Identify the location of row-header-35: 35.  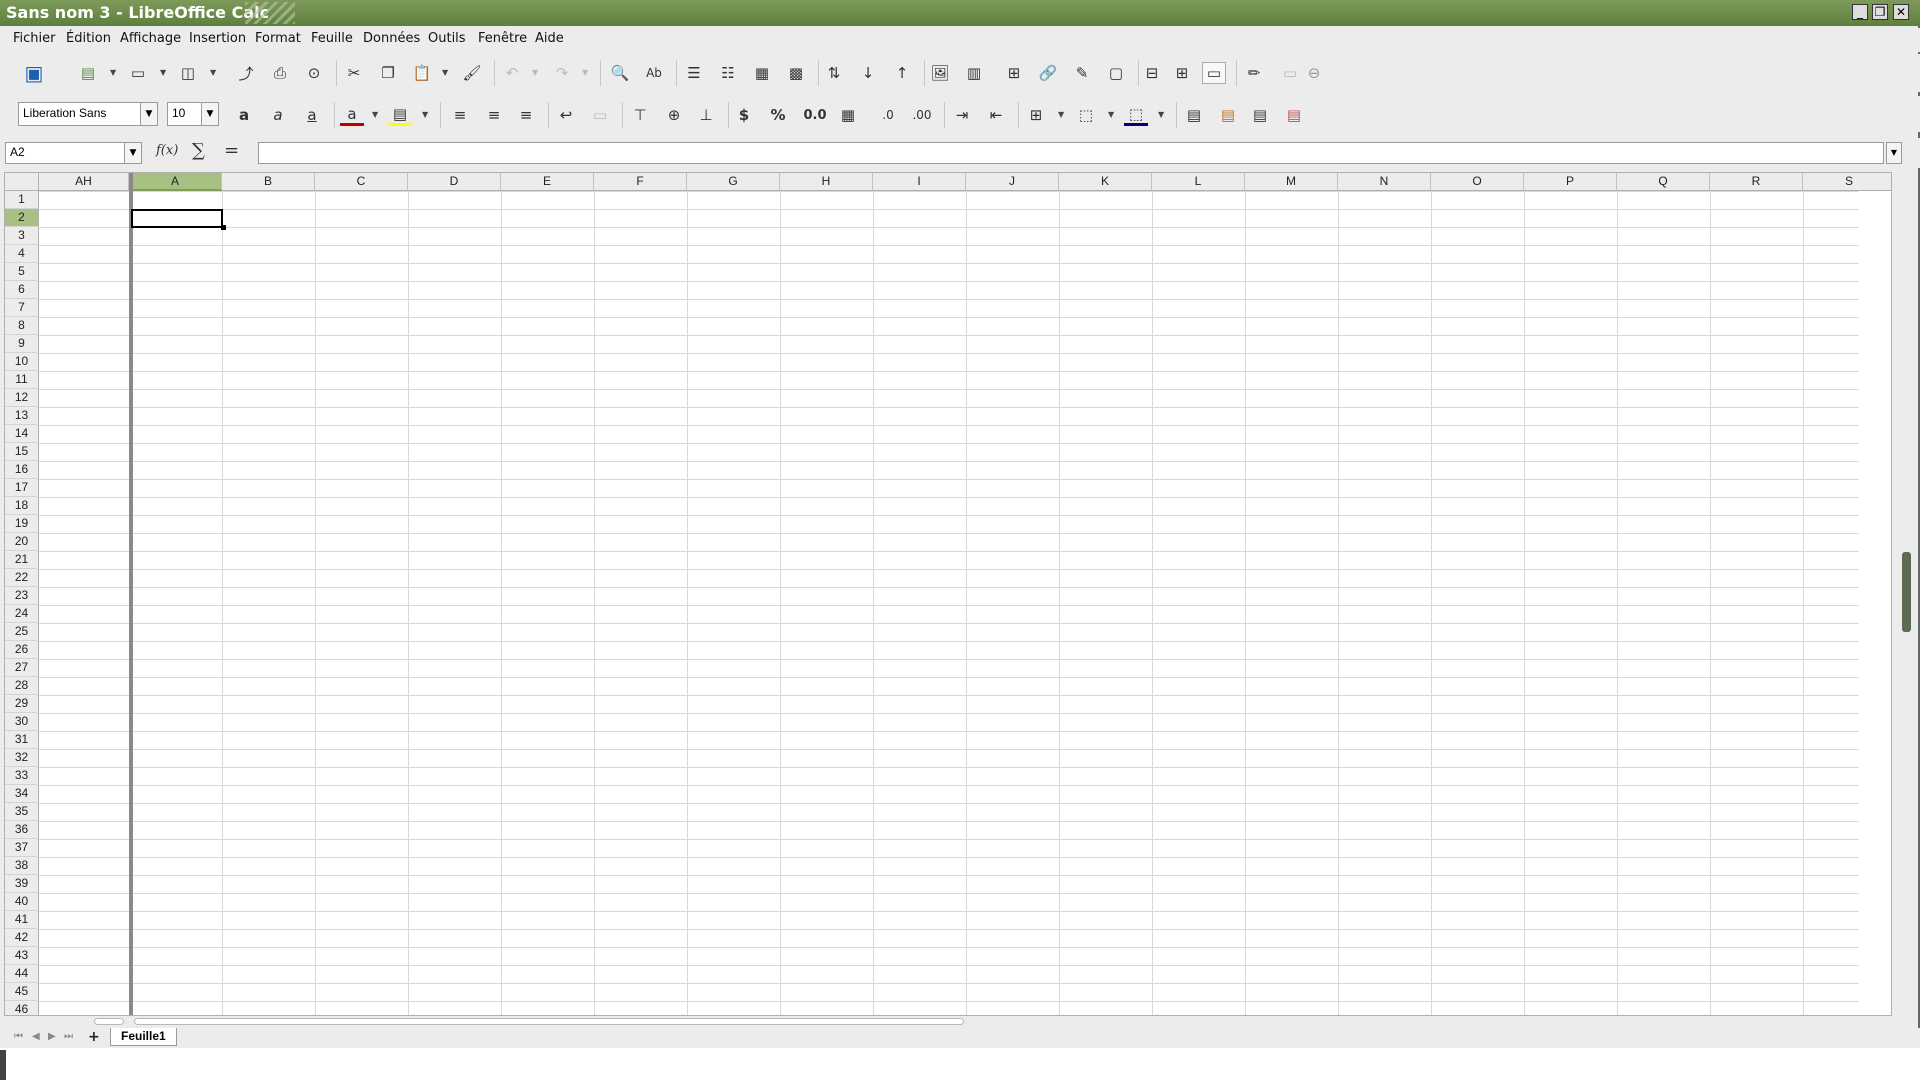
(22, 812).